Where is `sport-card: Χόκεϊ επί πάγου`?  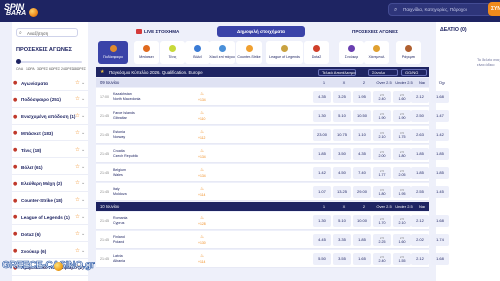 sport-card: Χόκεϊ επί πάγου is located at coordinates (222, 52).